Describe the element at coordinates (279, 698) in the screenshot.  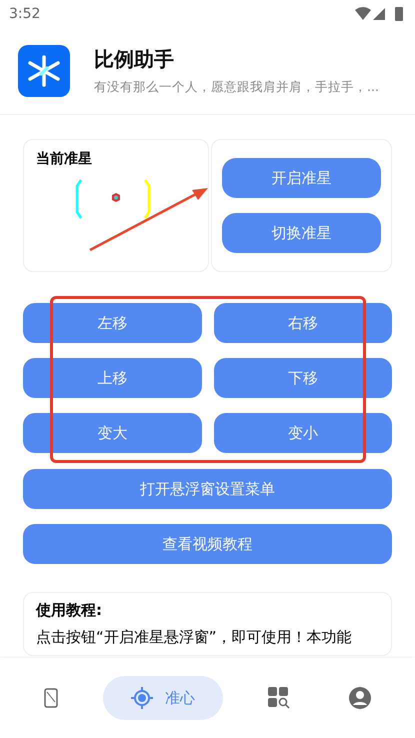
I see `apps-search-icon` at that location.